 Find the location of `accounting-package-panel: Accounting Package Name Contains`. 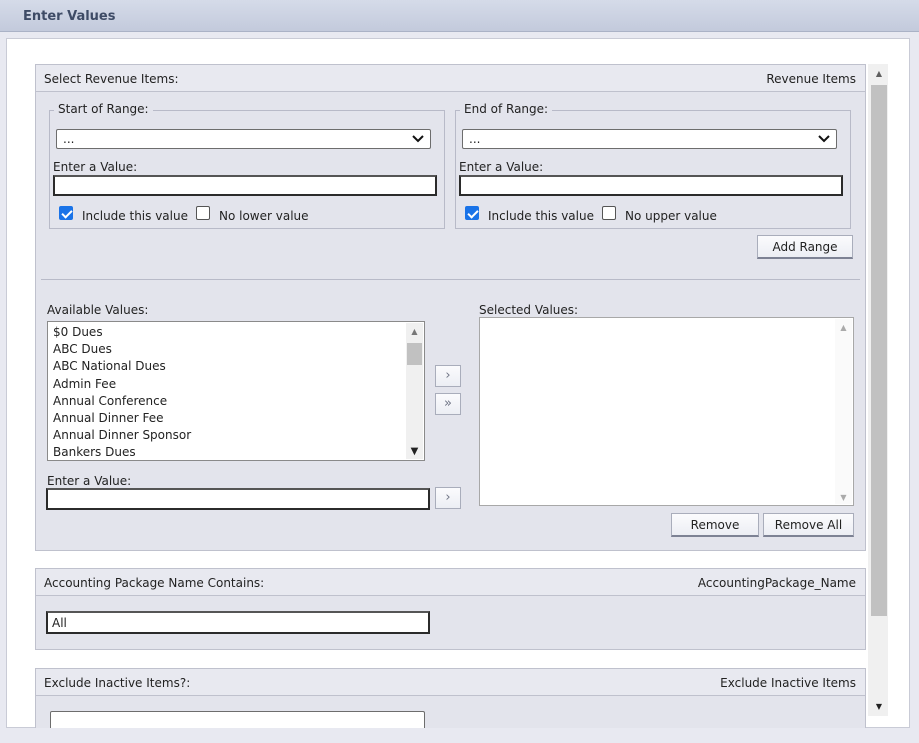

accounting-package-panel: Accounting Package Name Contains is located at coordinates (450, 609).